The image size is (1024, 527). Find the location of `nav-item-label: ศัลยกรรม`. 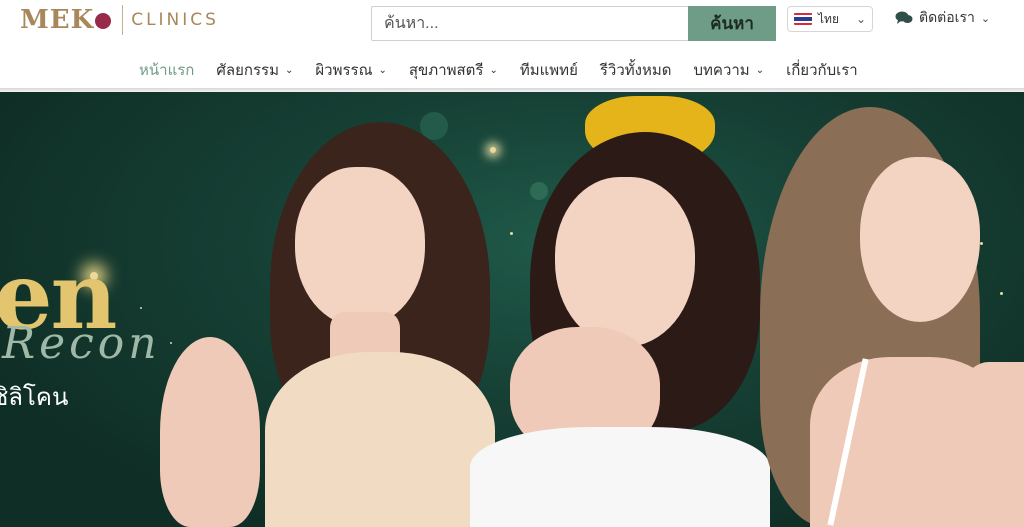

nav-item-label: ศัลยกรรม is located at coordinates (247, 70).